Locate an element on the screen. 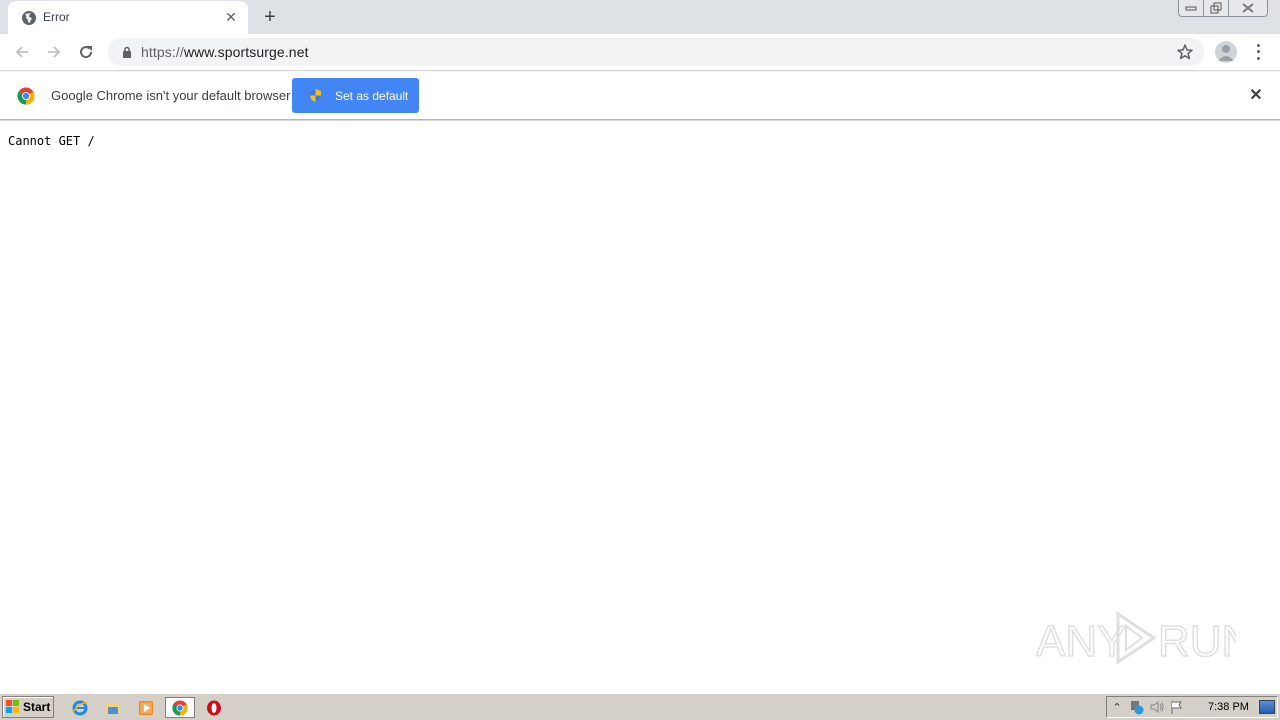 Image resolution: width=1280 pixels, height=720 pixels. back-arrow-icon is located at coordinates (21, 52).